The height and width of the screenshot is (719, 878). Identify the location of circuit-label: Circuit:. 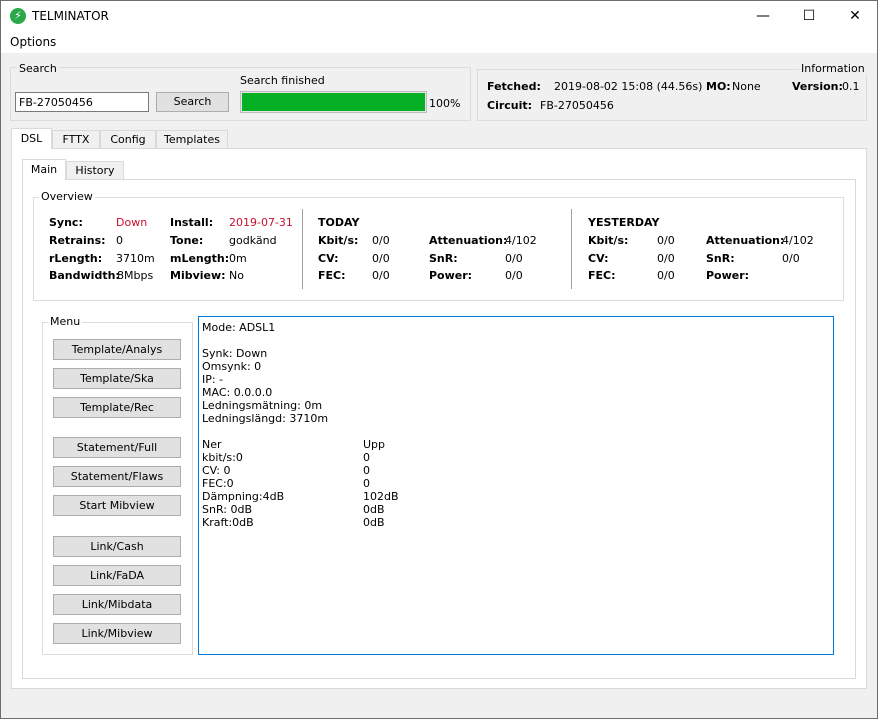
(510, 105).